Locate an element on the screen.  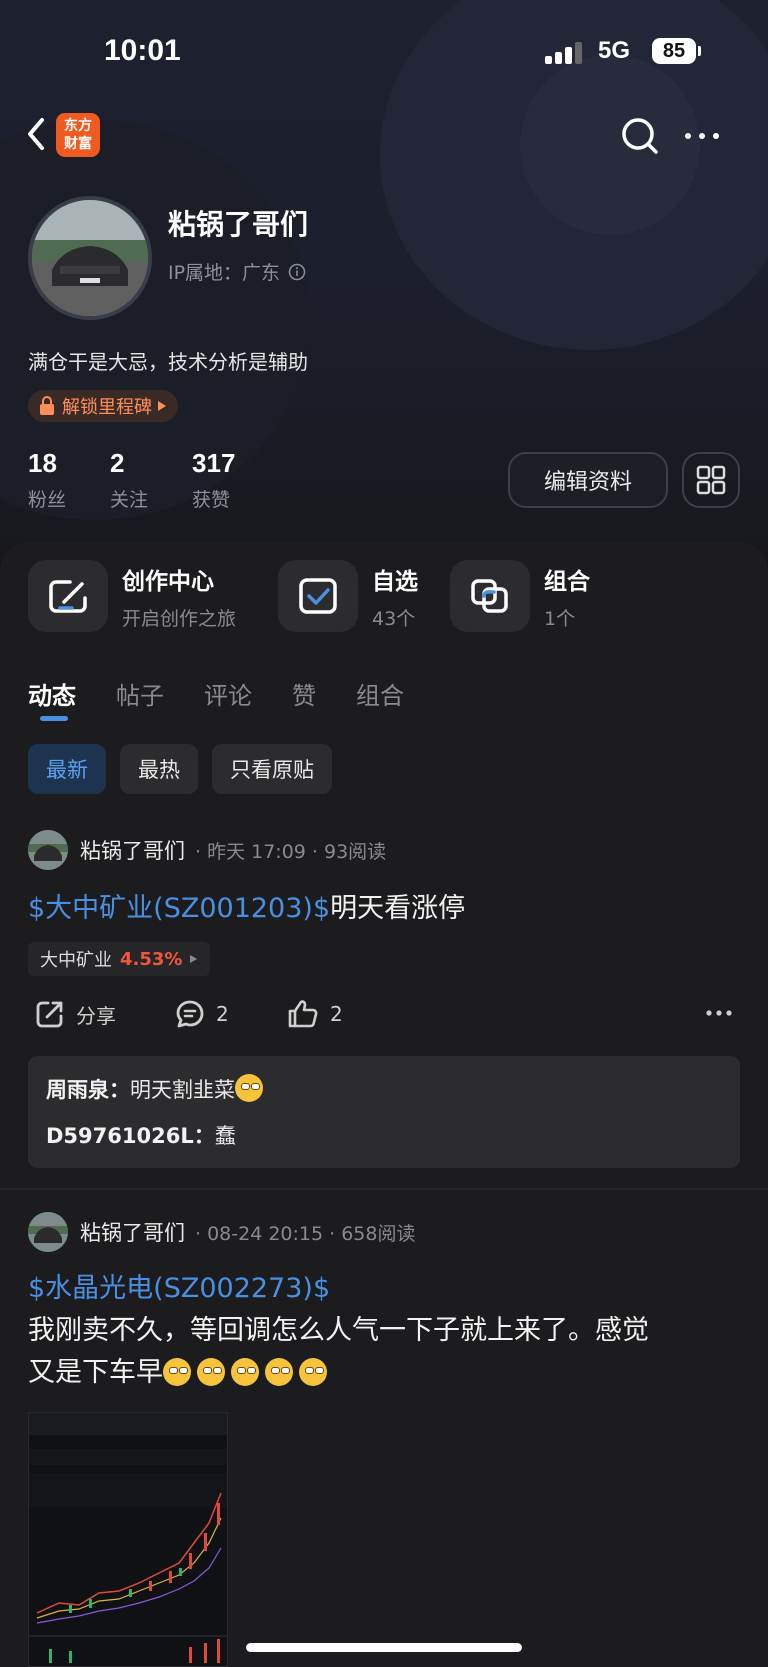
post-meta: · 08-24 20:15 · 658阅读 is located at coordinates (305, 1233).